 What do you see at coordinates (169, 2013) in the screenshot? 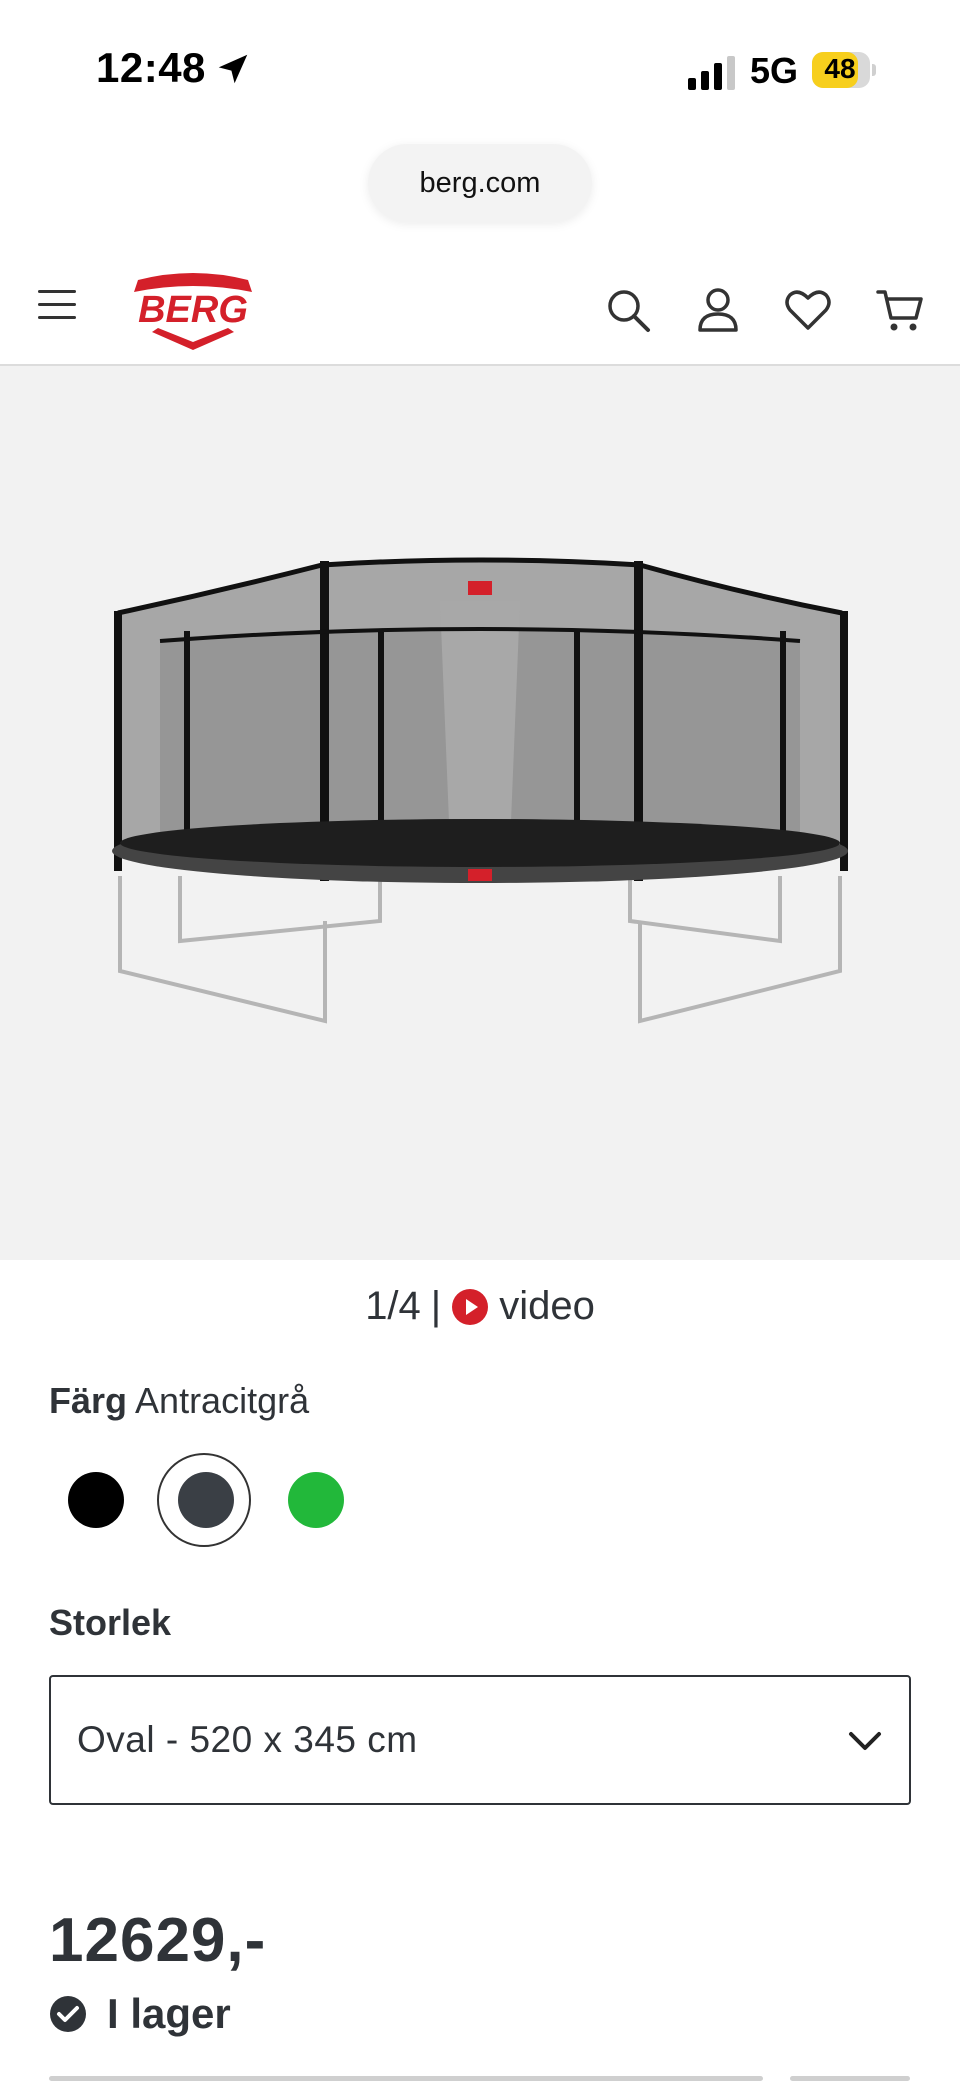
I see `stock-text: I lager` at bounding box center [169, 2013].